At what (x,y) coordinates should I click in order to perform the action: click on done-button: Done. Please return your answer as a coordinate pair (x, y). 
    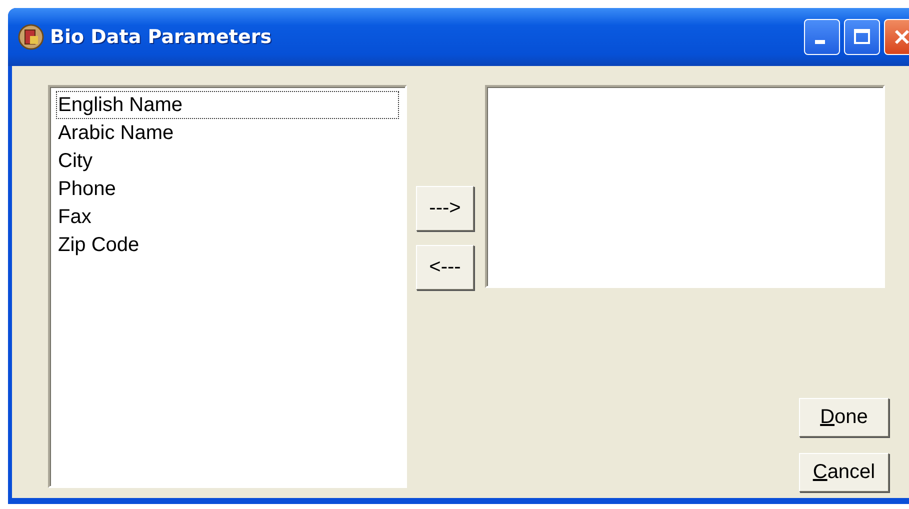
    Looking at the image, I should click on (844, 417).